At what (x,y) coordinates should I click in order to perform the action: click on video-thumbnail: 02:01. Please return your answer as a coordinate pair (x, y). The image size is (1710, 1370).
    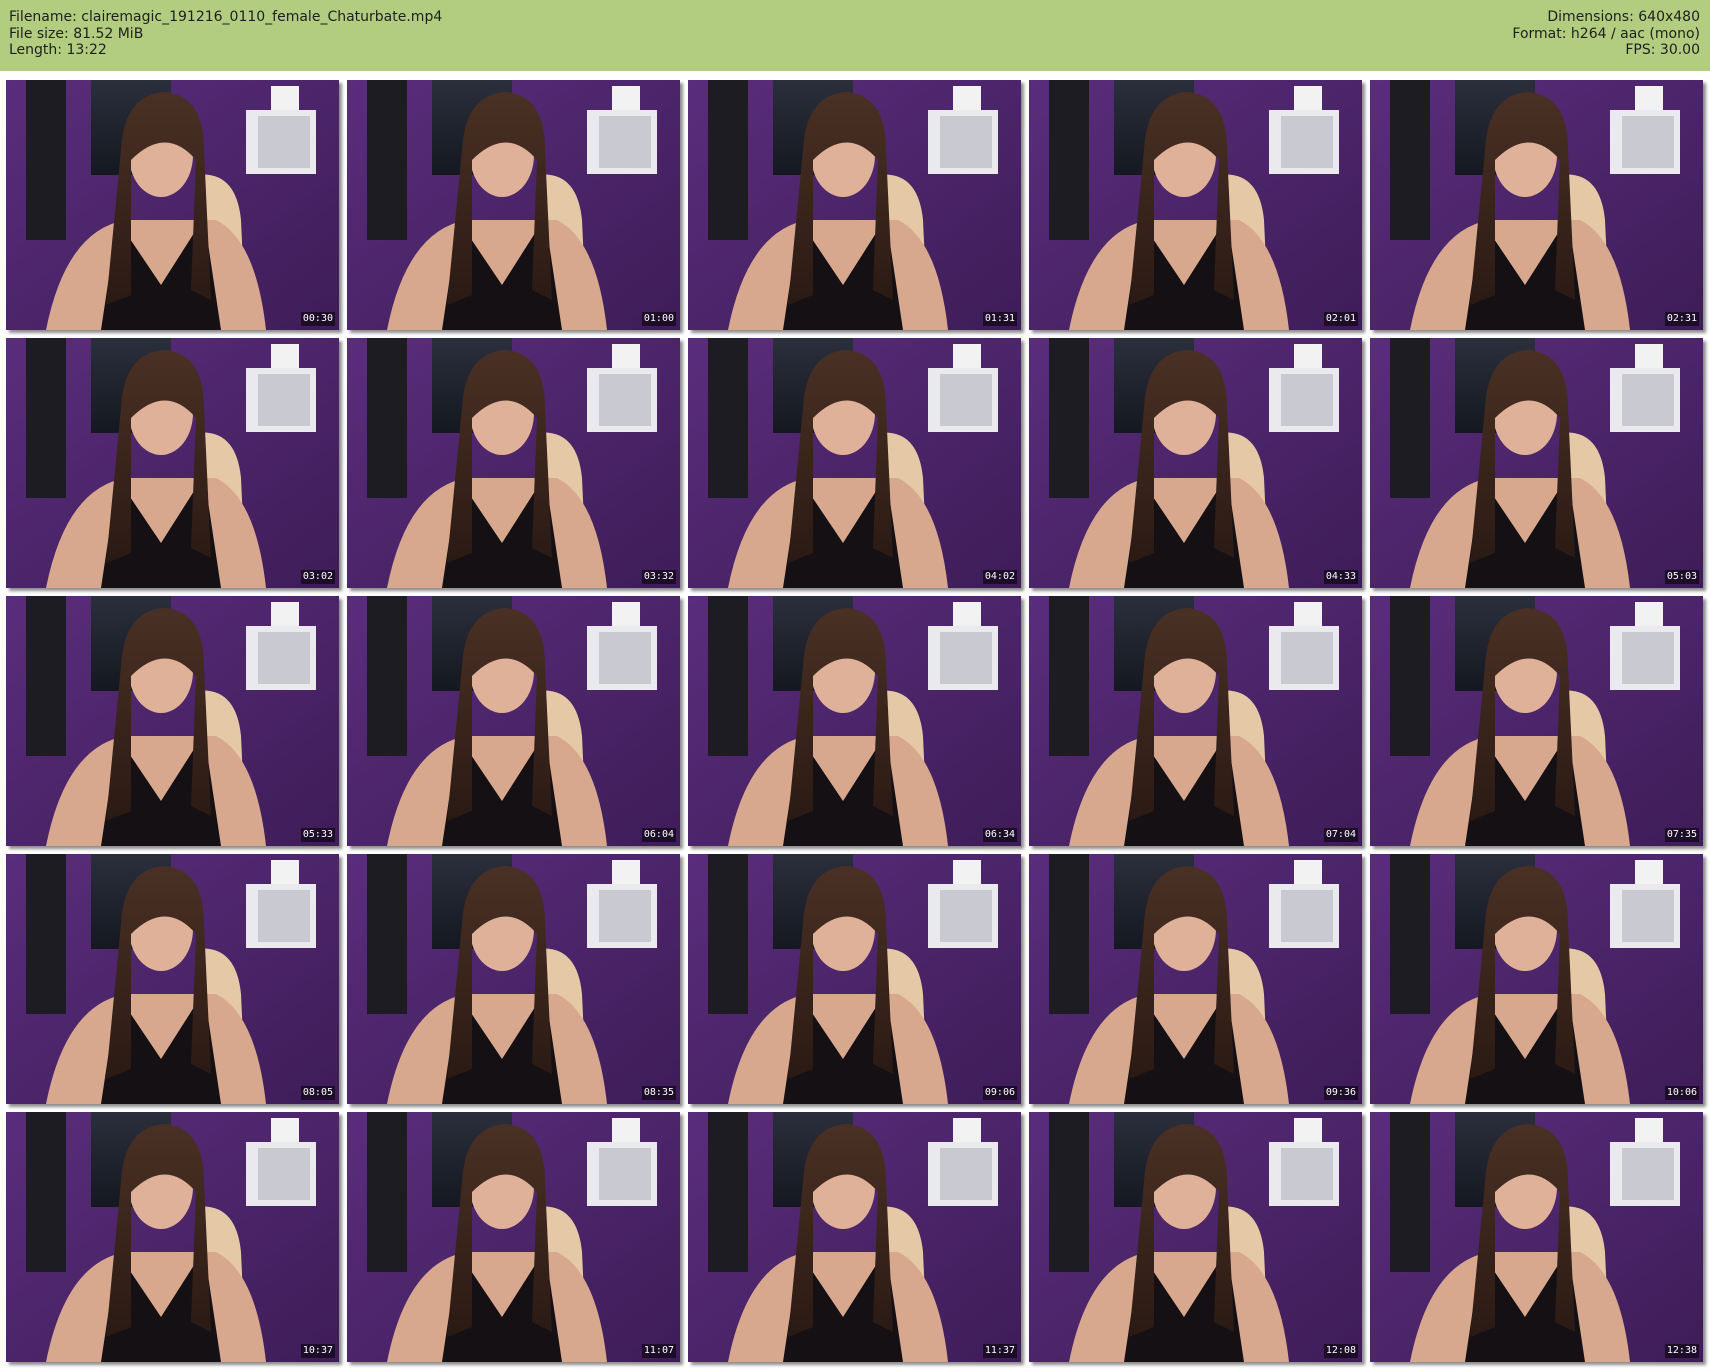
    Looking at the image, I should click on (1195, 205).